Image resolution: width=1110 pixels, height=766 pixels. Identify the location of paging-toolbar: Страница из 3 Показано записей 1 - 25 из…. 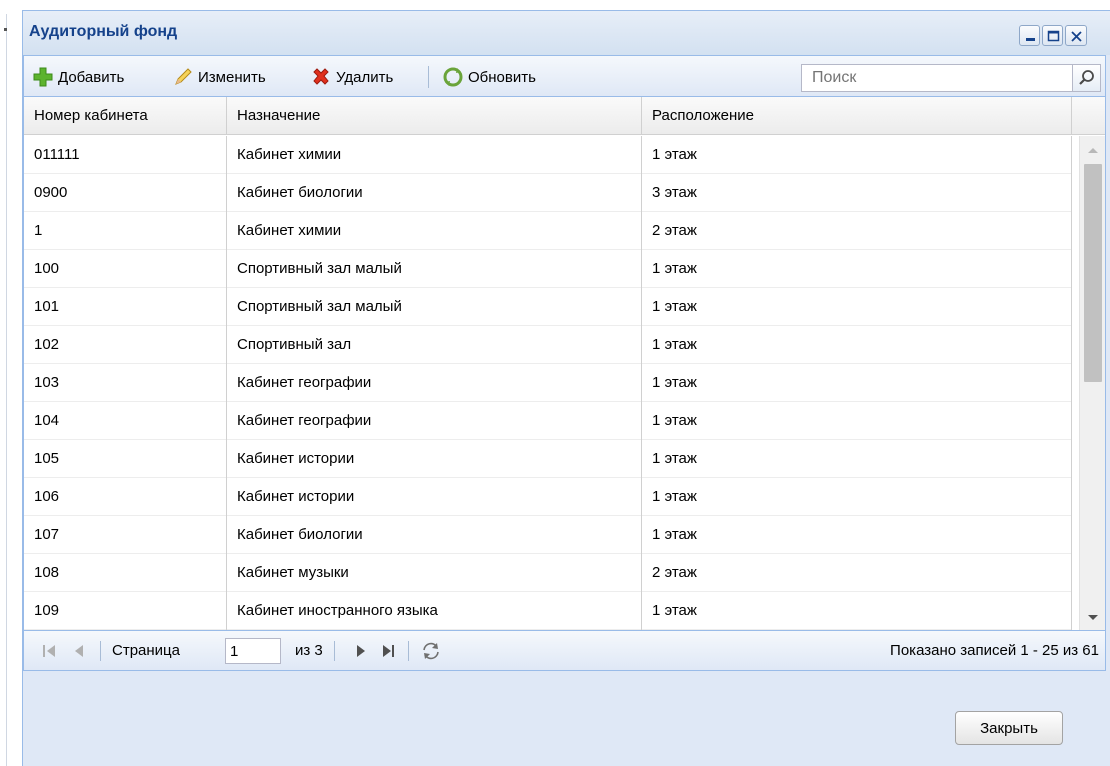
(564, 650).